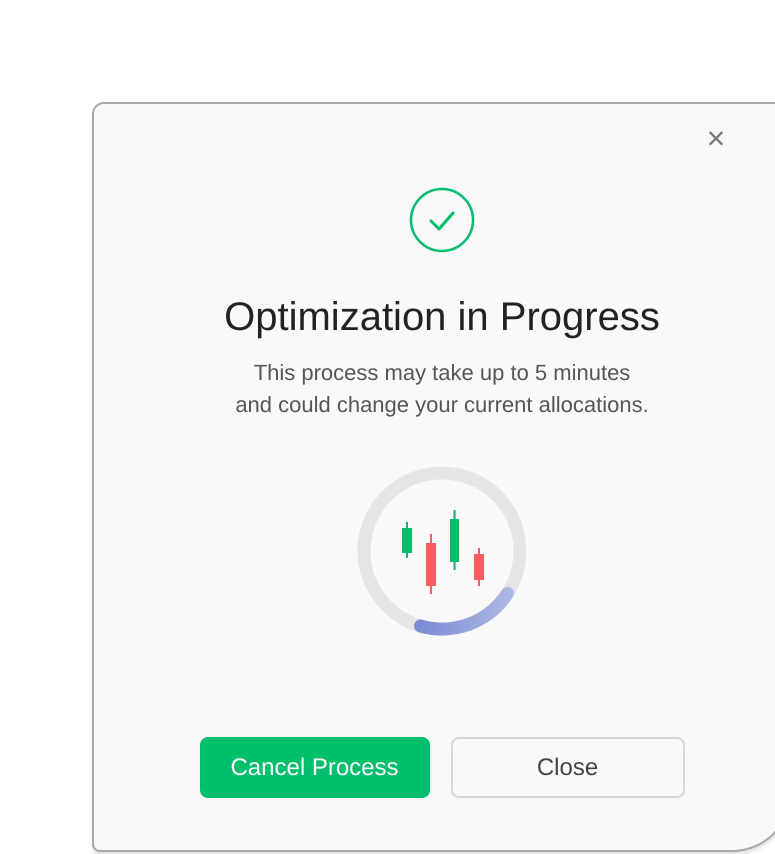  Describe the element at coordinates (442, 389) in the screenshot. I see `dialog-message: This process may take up to 5 minutes and could change your current allocations.` at that location.